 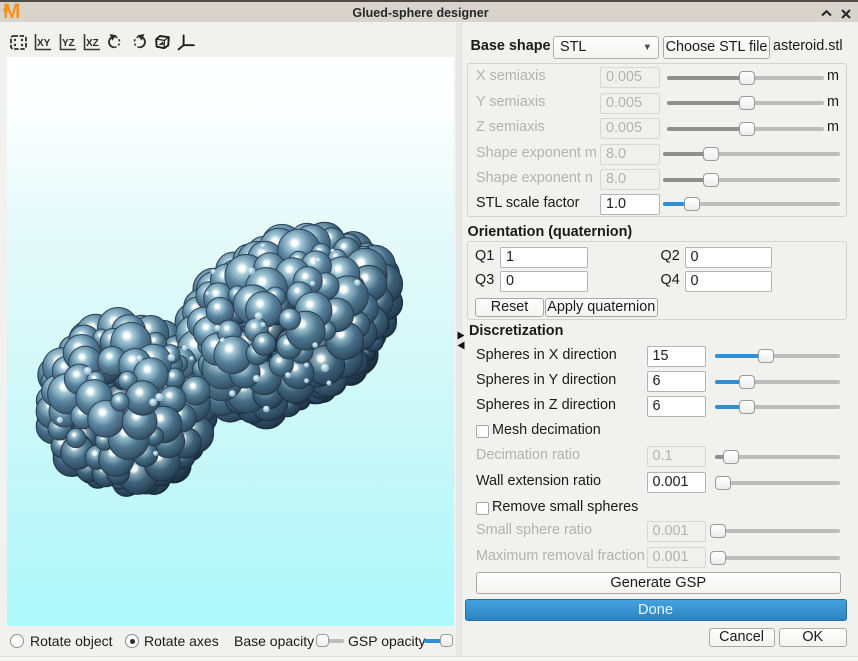 What do you see at coordinates (68, 43) in the screenshot?
I see `svg-text: YZ` at bounding box center [68, 43].